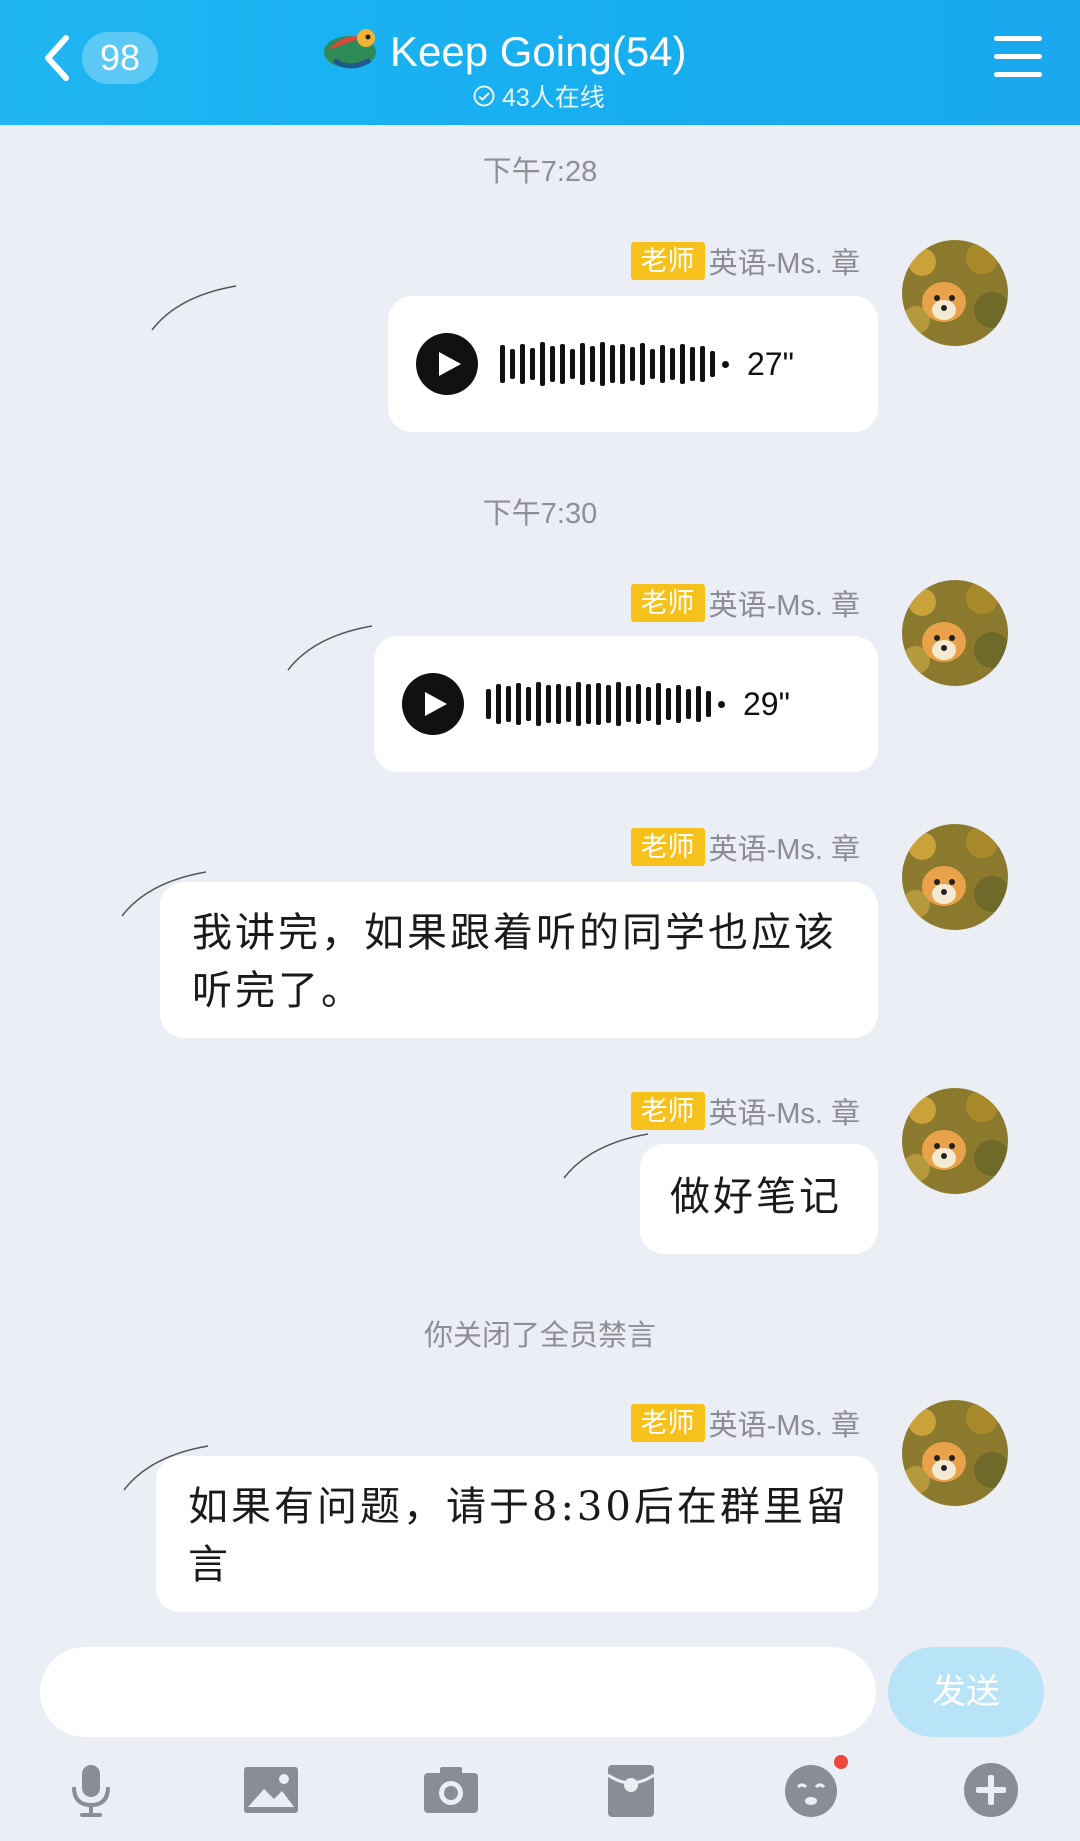 Image resolution: width=1080 pixels, height=1841 pixels. Describe the element at coordinates (514, 962) in the screenshot. I see `message-text: 我讲完，如果跟着听的同学也应该听完了。` at that location.